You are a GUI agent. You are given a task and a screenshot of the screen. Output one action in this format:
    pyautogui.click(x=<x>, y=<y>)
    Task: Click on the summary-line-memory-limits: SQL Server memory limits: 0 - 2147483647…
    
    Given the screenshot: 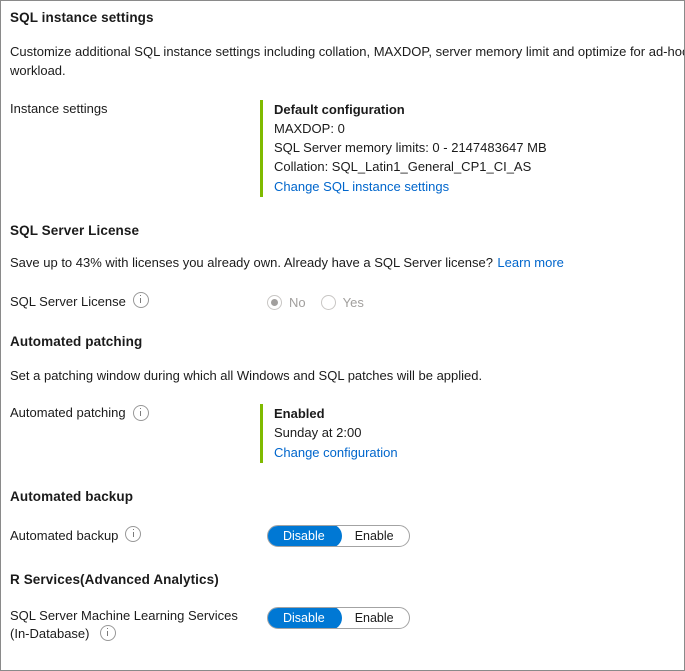 What is the action you would take?
    pyautogui.click(x=410, y=147)
    